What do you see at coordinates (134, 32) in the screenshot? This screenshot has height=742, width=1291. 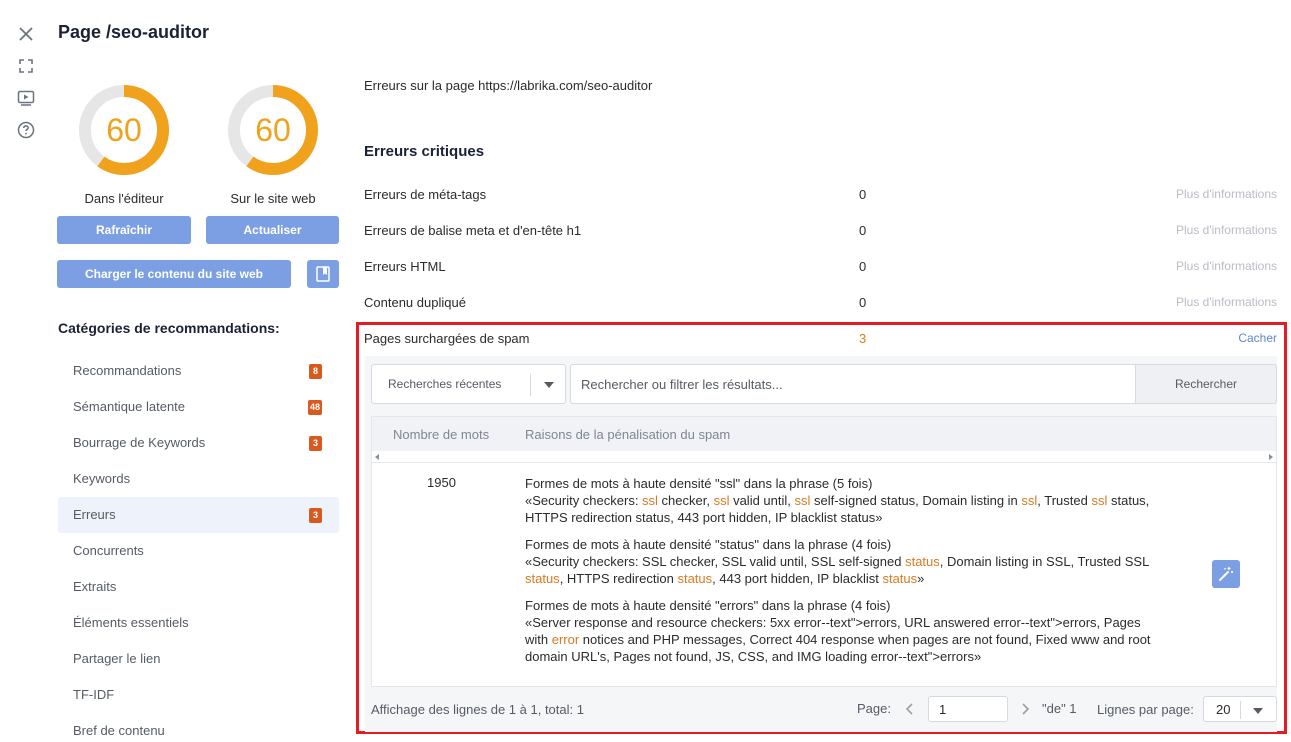 I see `page-title: Page /seo-auditor` at bounding box center [134, 32].